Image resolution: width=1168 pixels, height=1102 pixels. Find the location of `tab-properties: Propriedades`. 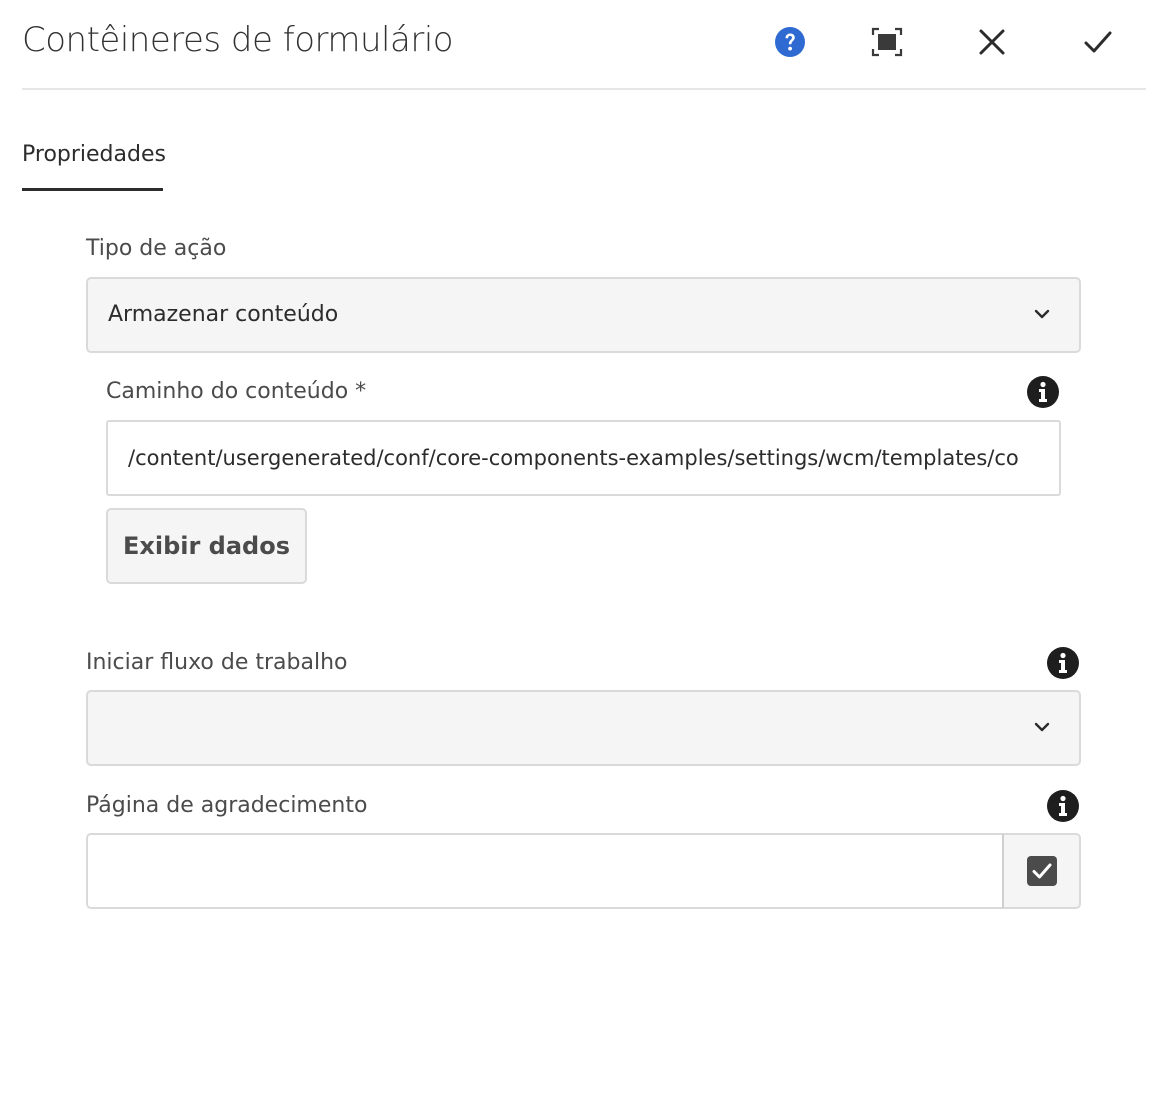

tab-properties: Propriedades is located at coordinates (94, 154).